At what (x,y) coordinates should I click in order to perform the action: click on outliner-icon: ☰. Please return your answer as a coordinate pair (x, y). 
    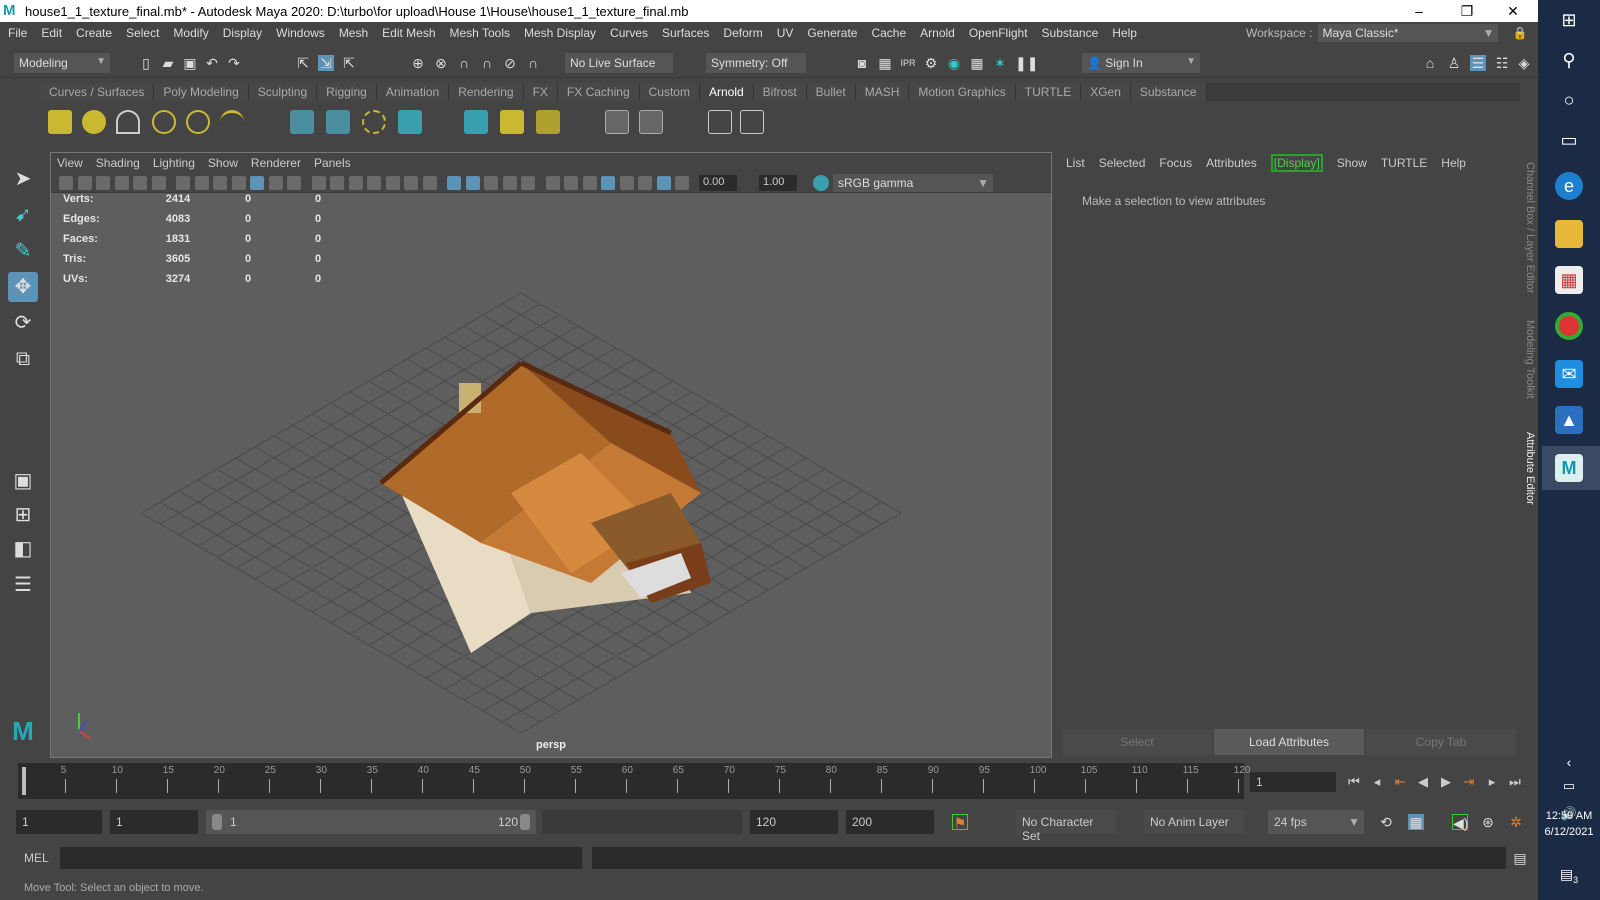
    Looking at the image, I should click on (23, 585).